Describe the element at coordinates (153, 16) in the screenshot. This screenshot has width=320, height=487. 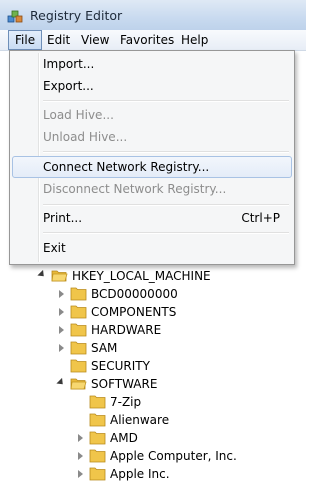
I see `title-bar: Registry Editor` at that location.